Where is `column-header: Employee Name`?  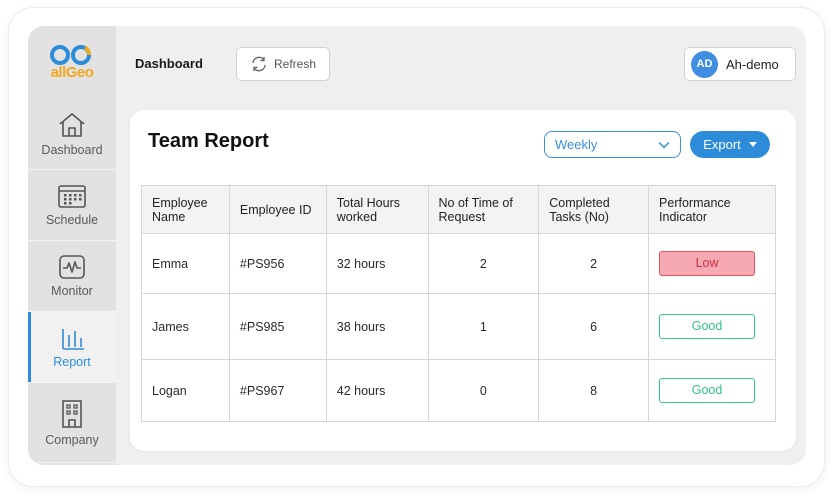 column-header: Employee Name is located at coordinates (185, 209).